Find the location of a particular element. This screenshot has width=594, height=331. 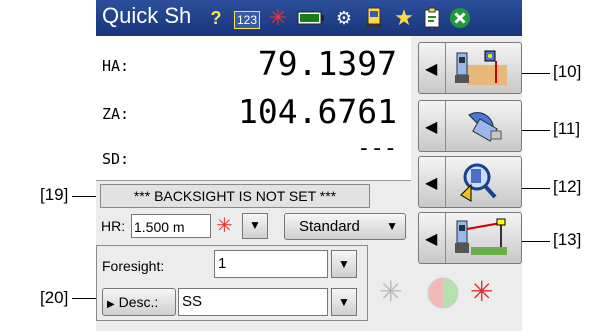

ha-label: HA: is located at coordinates (116, 66).